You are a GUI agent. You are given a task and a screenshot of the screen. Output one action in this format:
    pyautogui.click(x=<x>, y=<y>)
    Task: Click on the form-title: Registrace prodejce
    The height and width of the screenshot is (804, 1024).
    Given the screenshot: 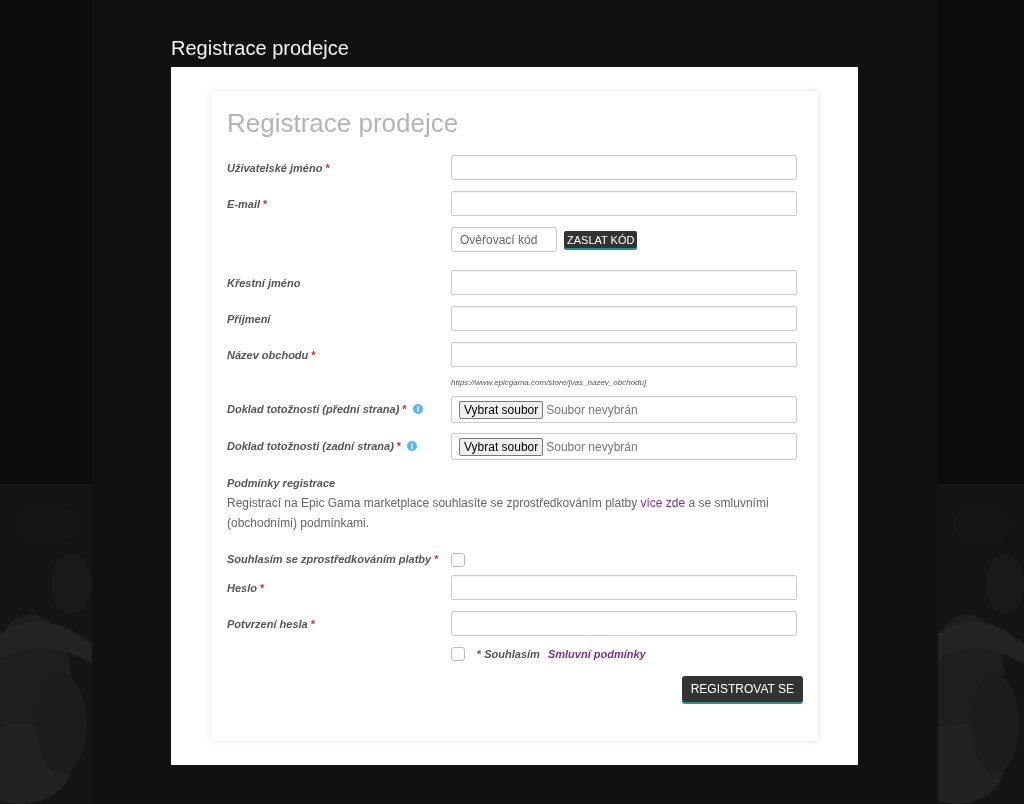 What is the action you would take?
    pyautogui.click(x=343, y=123)
    